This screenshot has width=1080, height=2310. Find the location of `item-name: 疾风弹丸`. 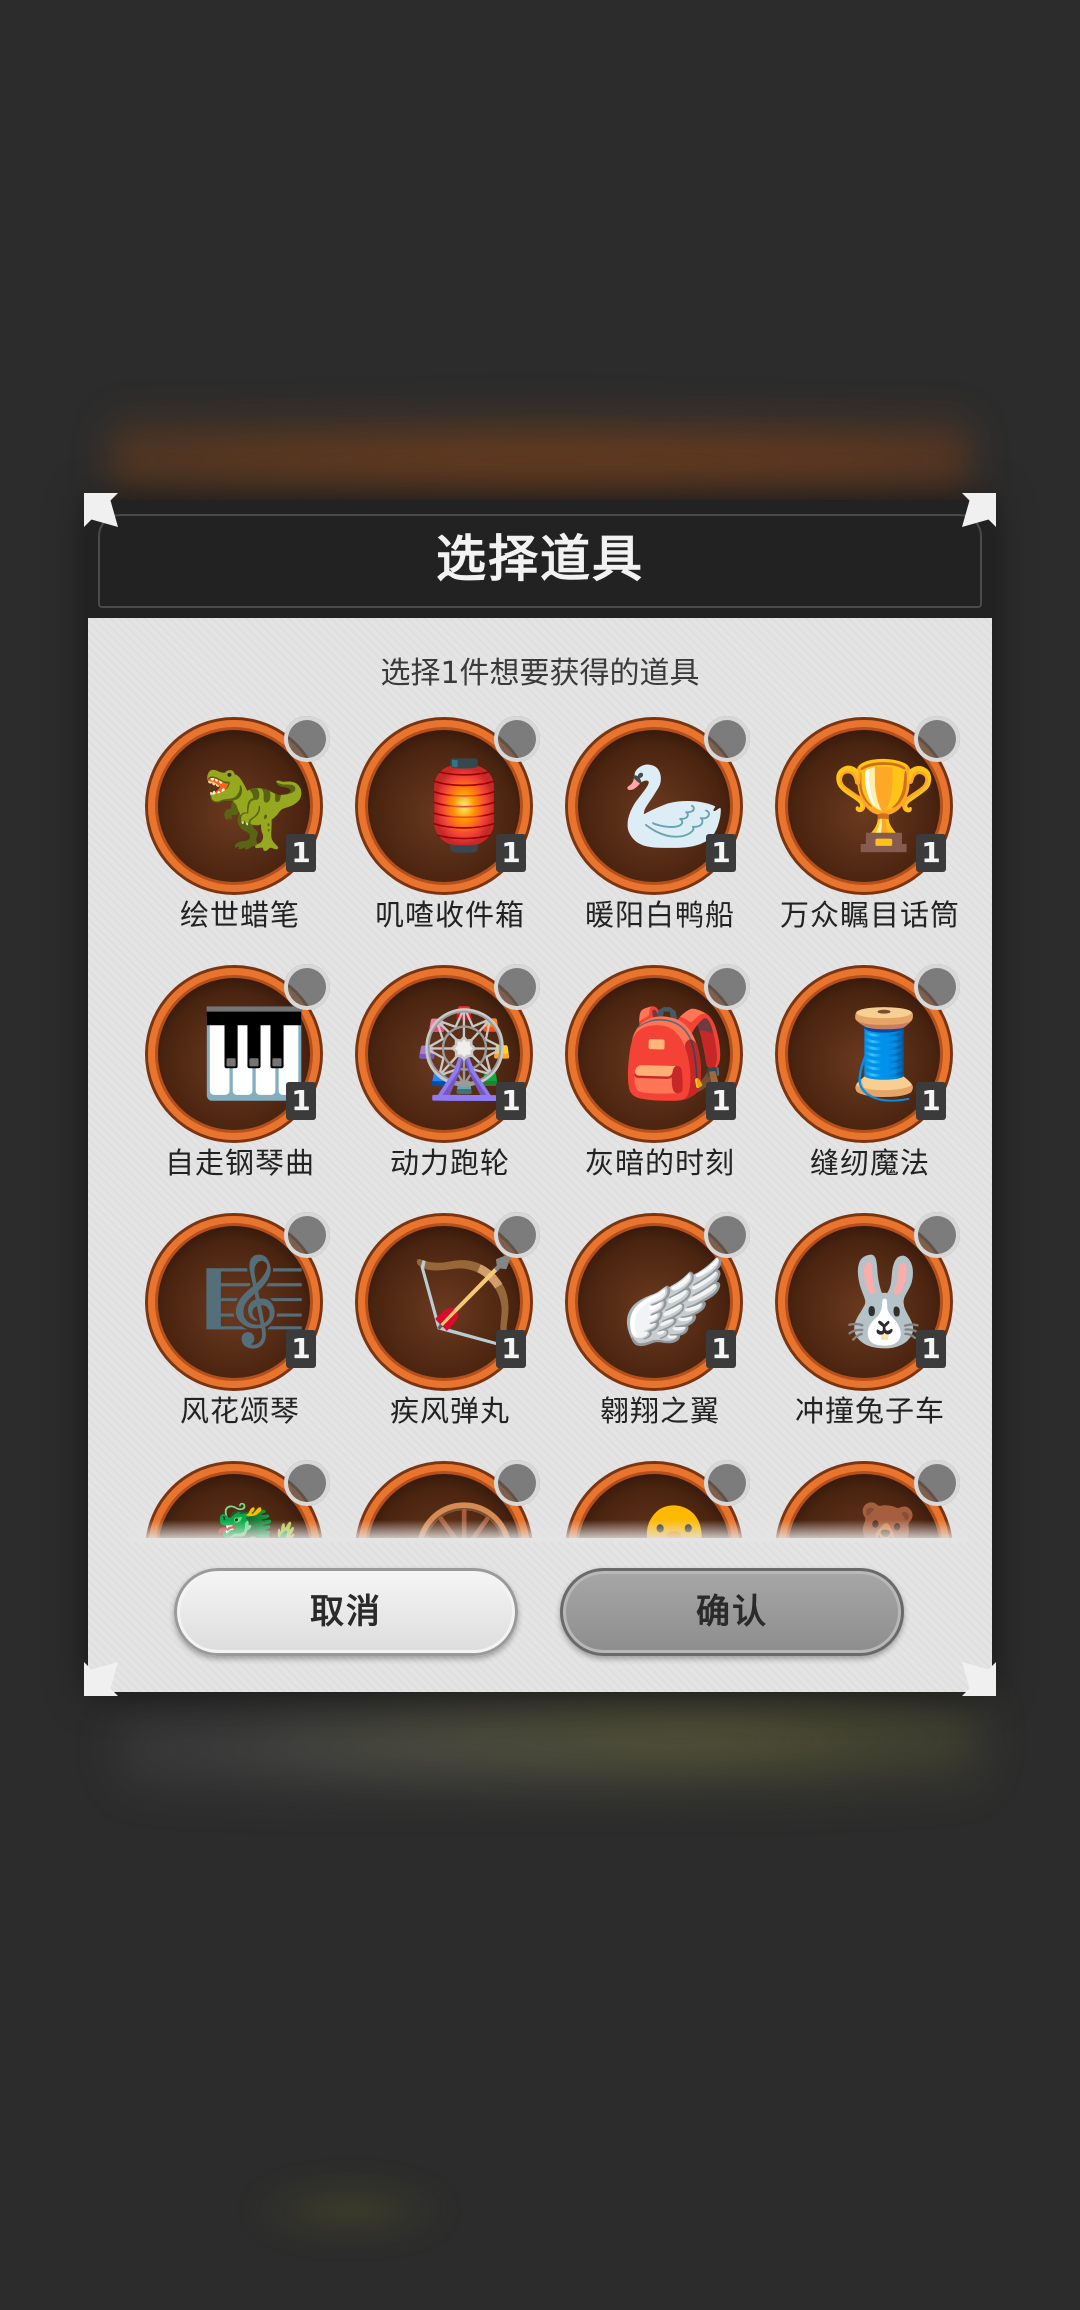

item-name: 疾风弹丸 is located at coordinates (449, 1411).